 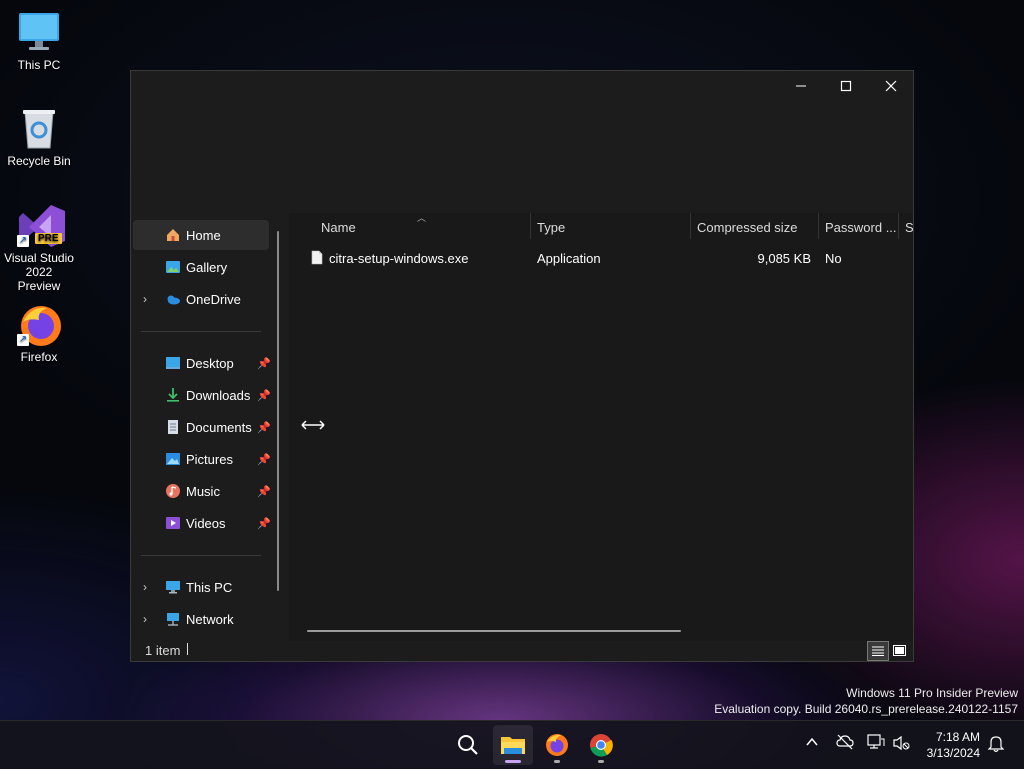 What do you see at coordinates (173, 235) in the screenshot?
I see `home-icon` at bounding box center [173, 235].